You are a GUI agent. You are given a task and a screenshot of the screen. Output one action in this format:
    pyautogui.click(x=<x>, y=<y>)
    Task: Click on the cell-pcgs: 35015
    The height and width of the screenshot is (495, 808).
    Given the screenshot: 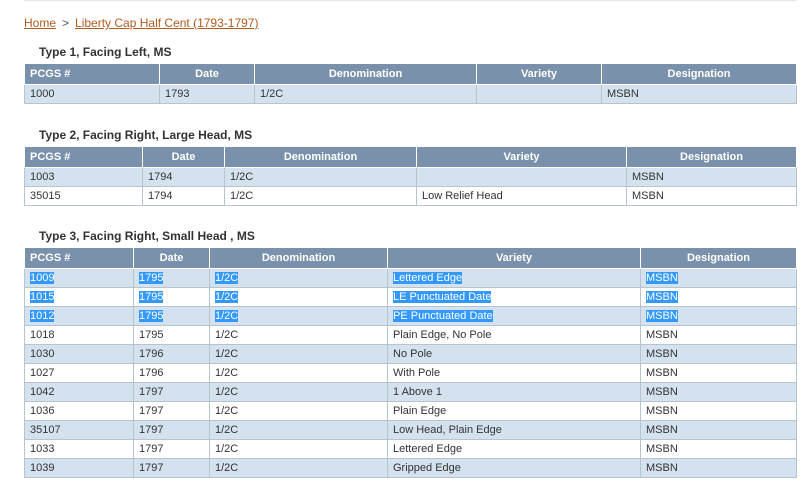 What is the action you would take?
    pyautogui.click(x=83, y=196)
    